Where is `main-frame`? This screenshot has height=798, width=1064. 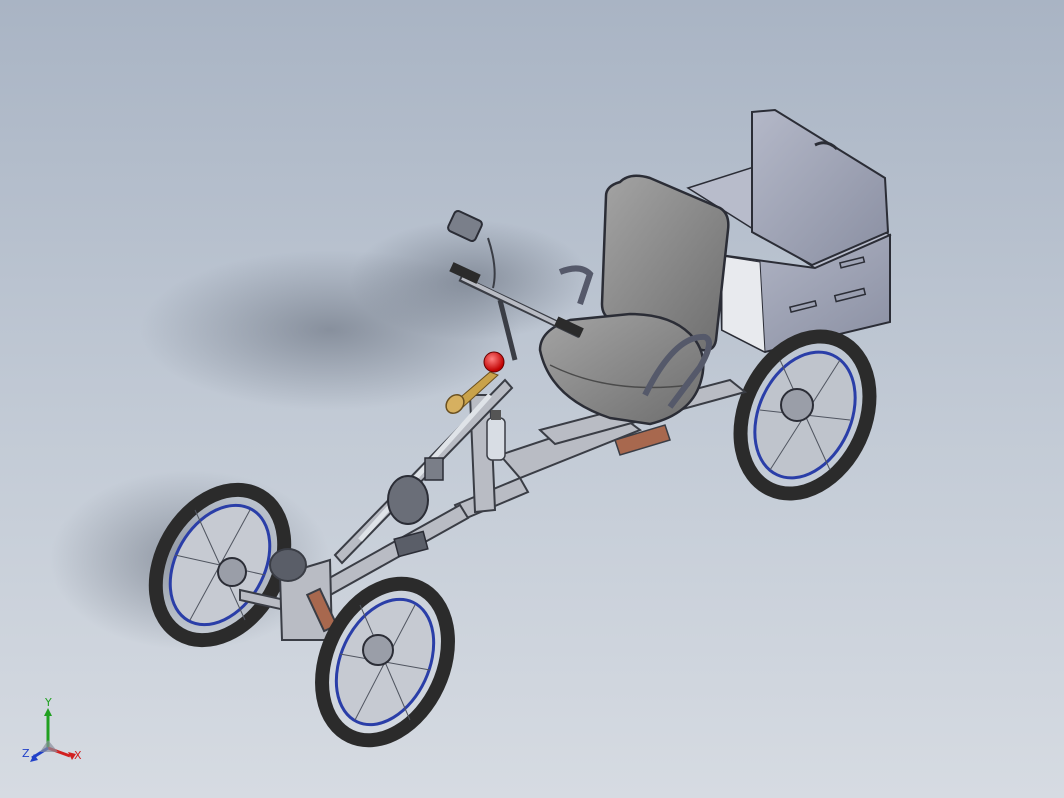 main-frame is located at coordinates (518, 496).